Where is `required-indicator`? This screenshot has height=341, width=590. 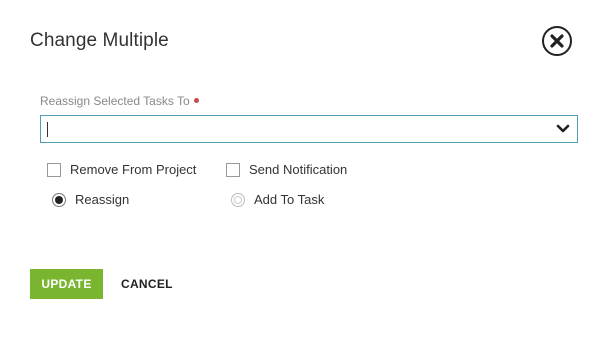
required-indicator is located at coordinates (196, 101).